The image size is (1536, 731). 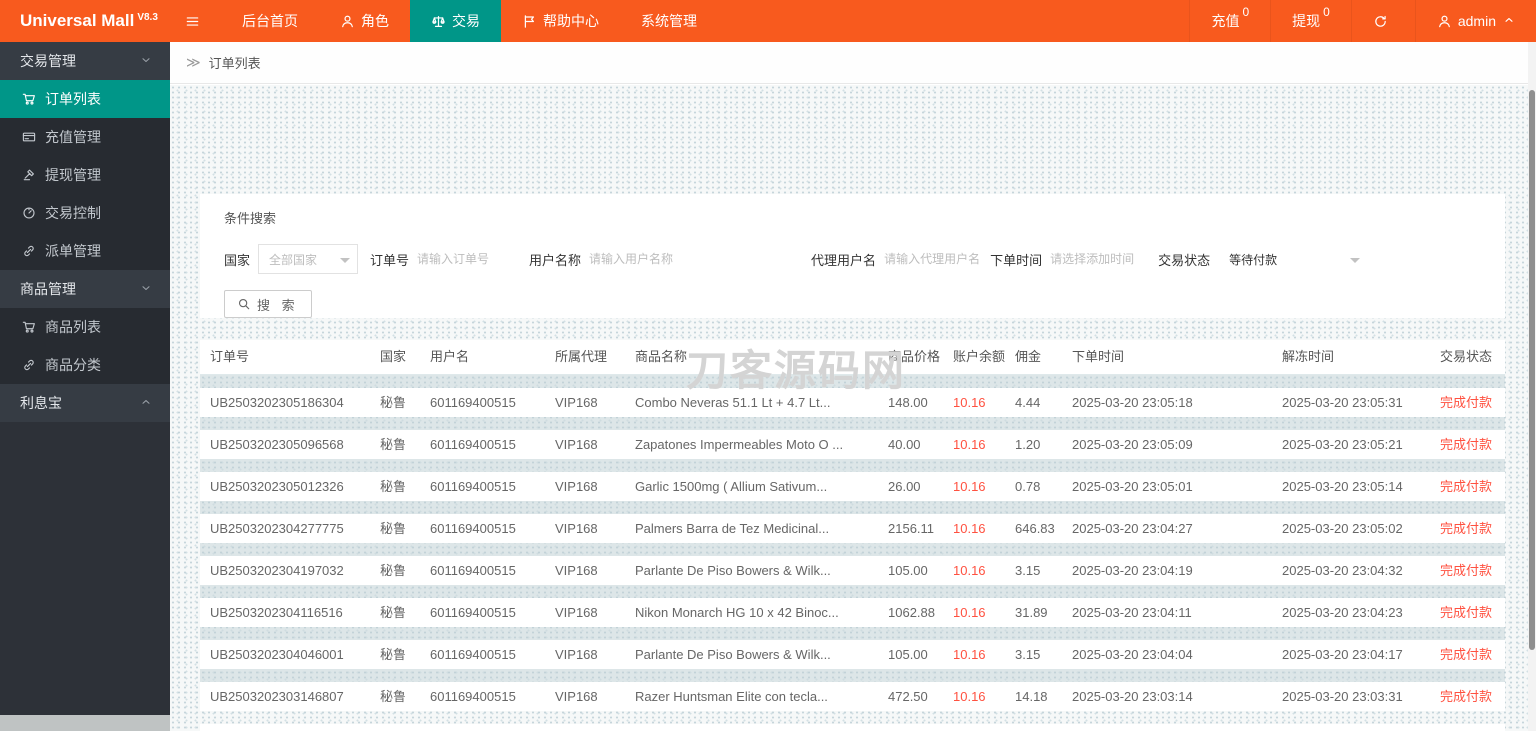 I want to click on breadcrumb-arrows-icon: ≫, so click(x=193, y=62).